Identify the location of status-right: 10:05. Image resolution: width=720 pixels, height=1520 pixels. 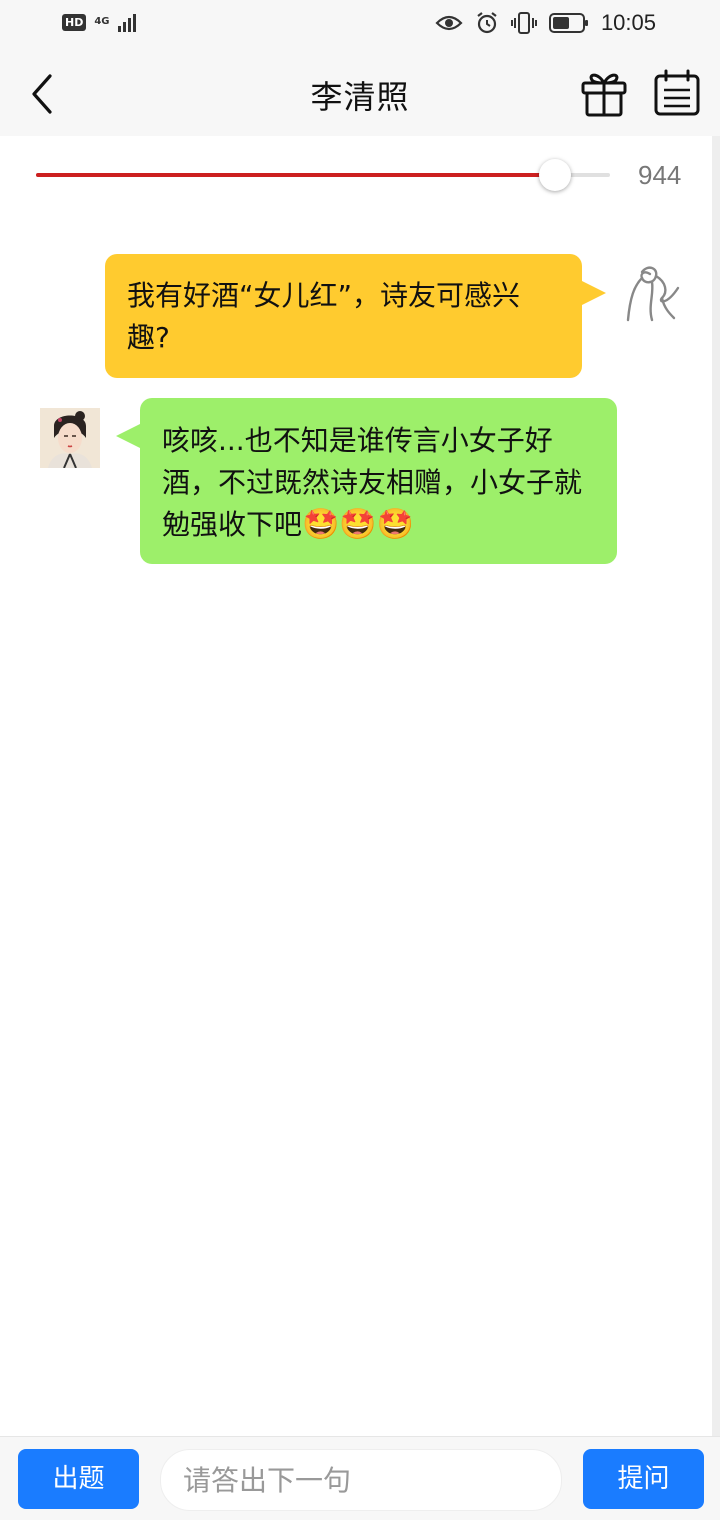
(545, 23).